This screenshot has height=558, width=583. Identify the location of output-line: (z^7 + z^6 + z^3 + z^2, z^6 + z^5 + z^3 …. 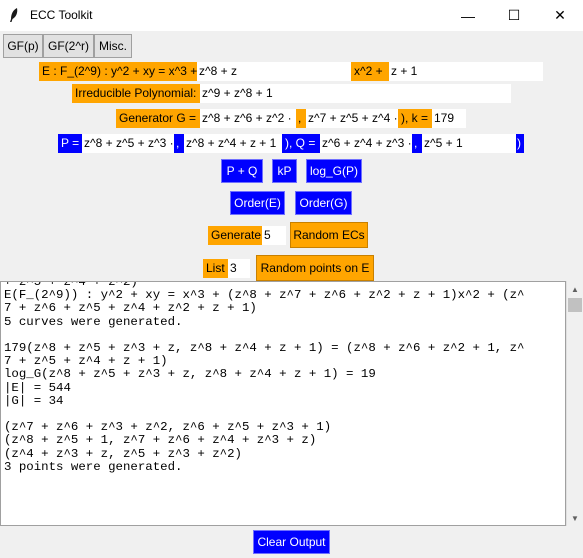
(168, 427).